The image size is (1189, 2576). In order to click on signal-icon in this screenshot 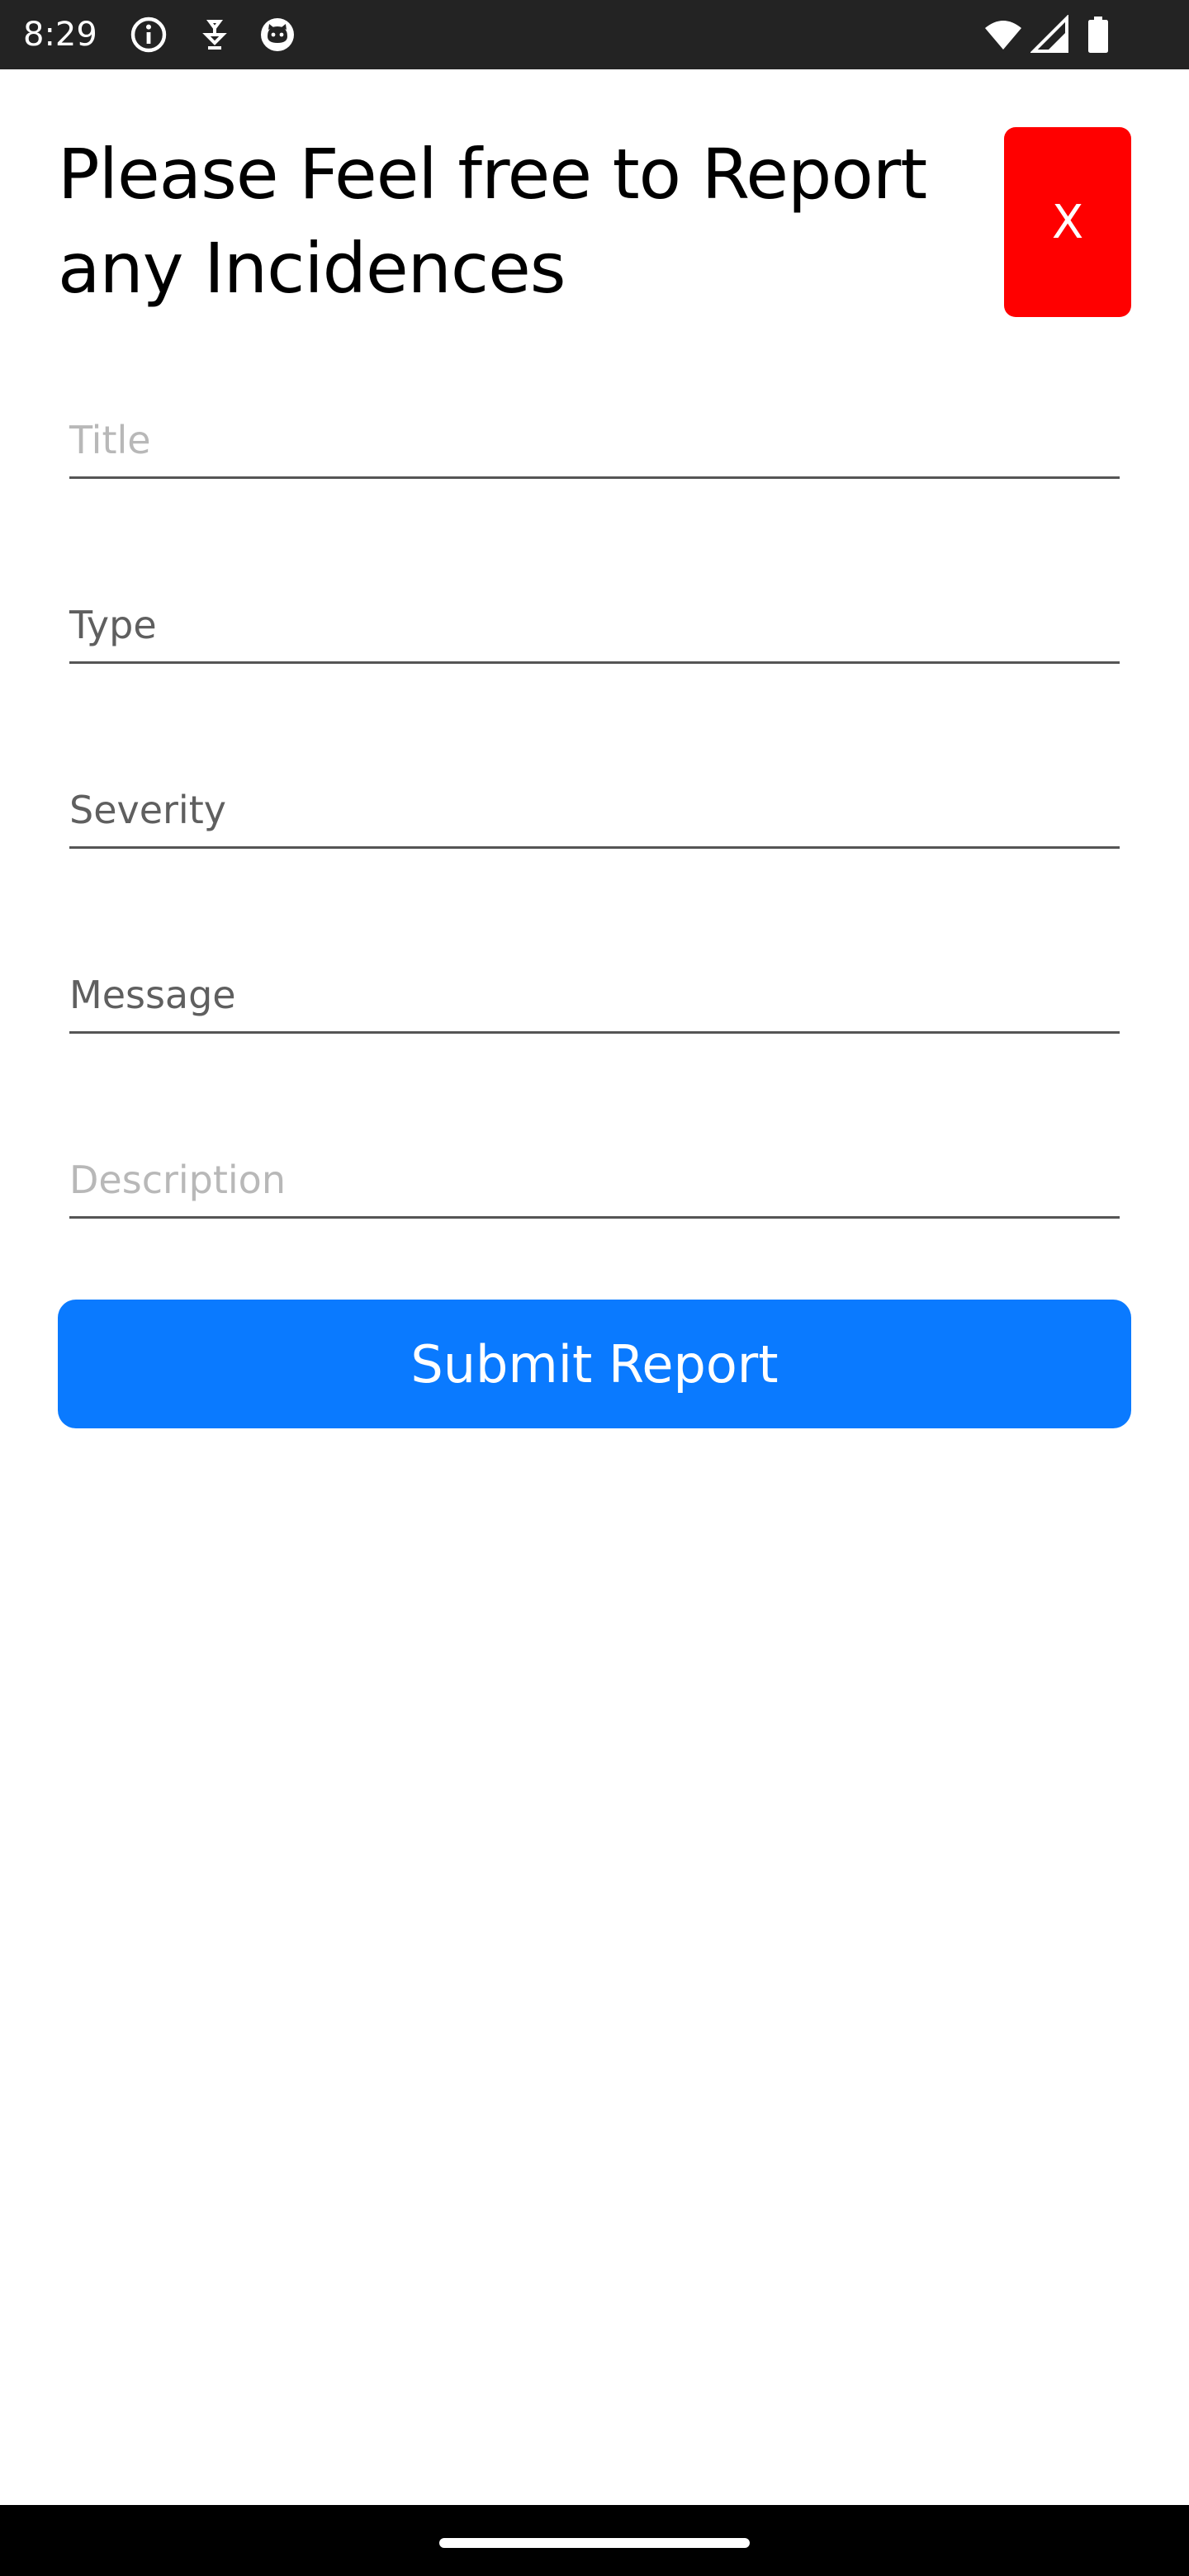, I will do `click(1050, 34)`.